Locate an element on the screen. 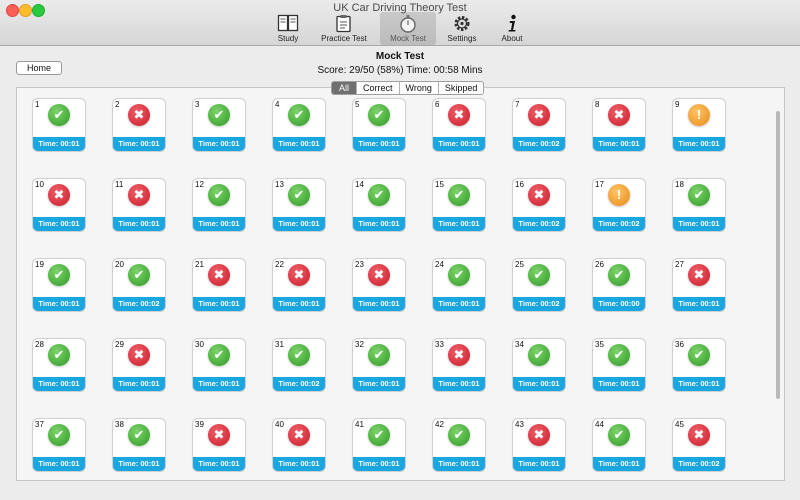 This screenshot has width=800, height=500. question-cell: 18 ✔ Time: 00:01 is located at coordinates (699, 205).